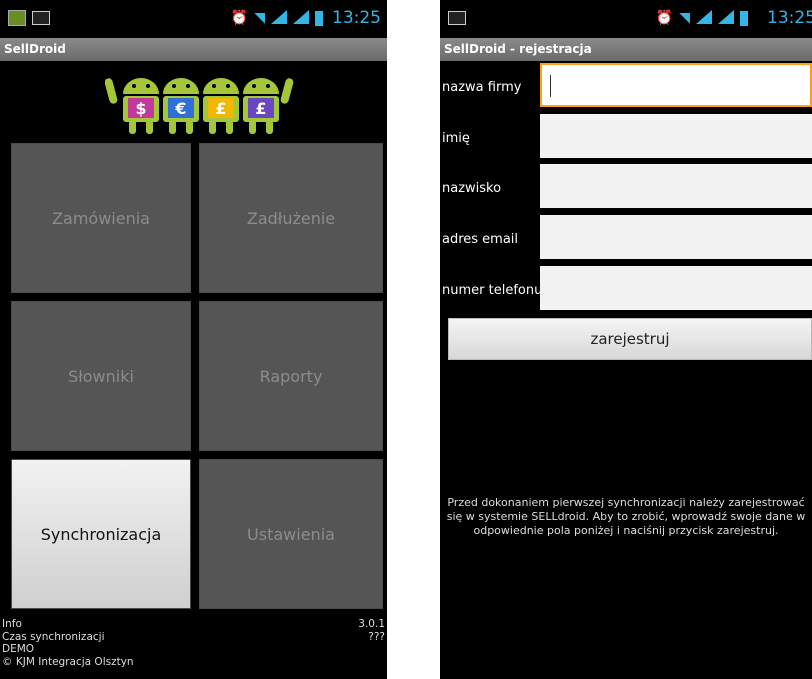 This screenshot has width=812, height=679. Describe the element at coordinates (376, 636) in the screenshot. I see `sync-value: ???` at that location.